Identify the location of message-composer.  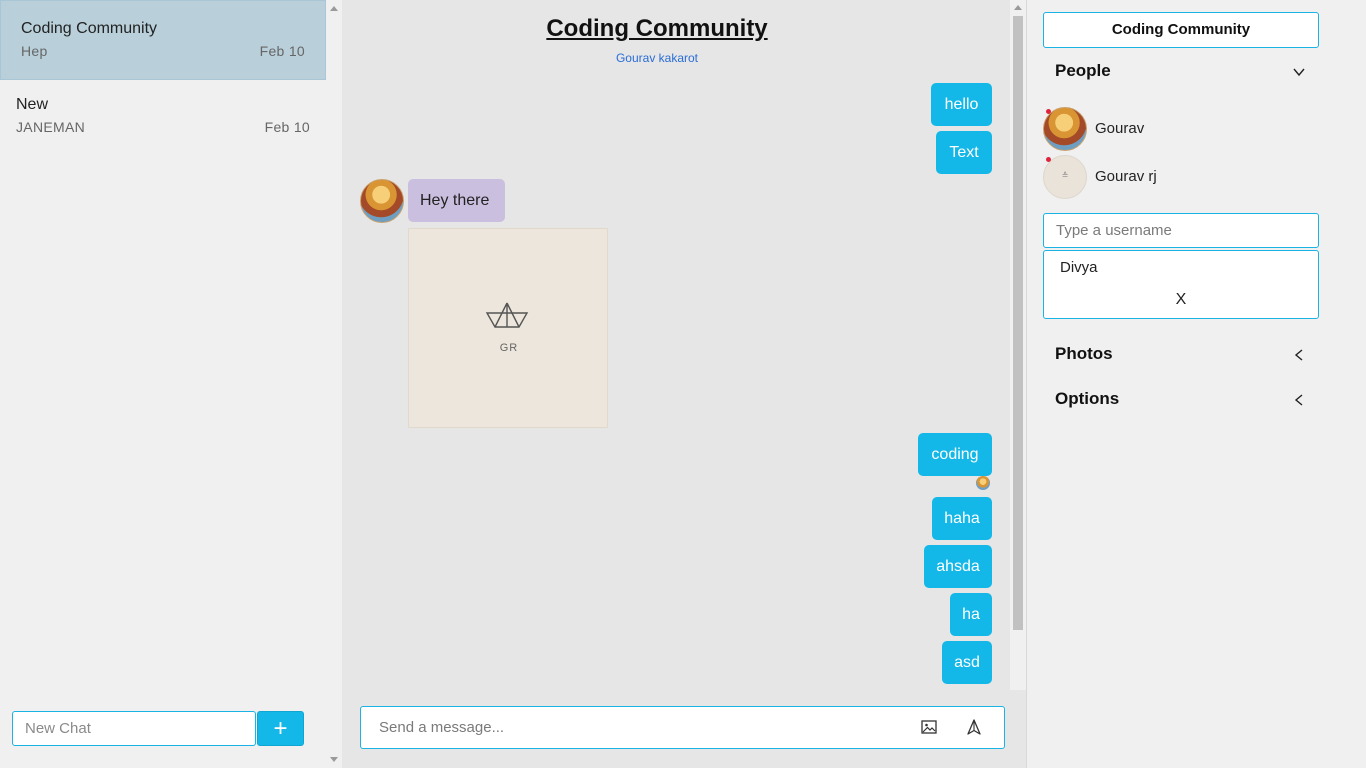
(682, 727).